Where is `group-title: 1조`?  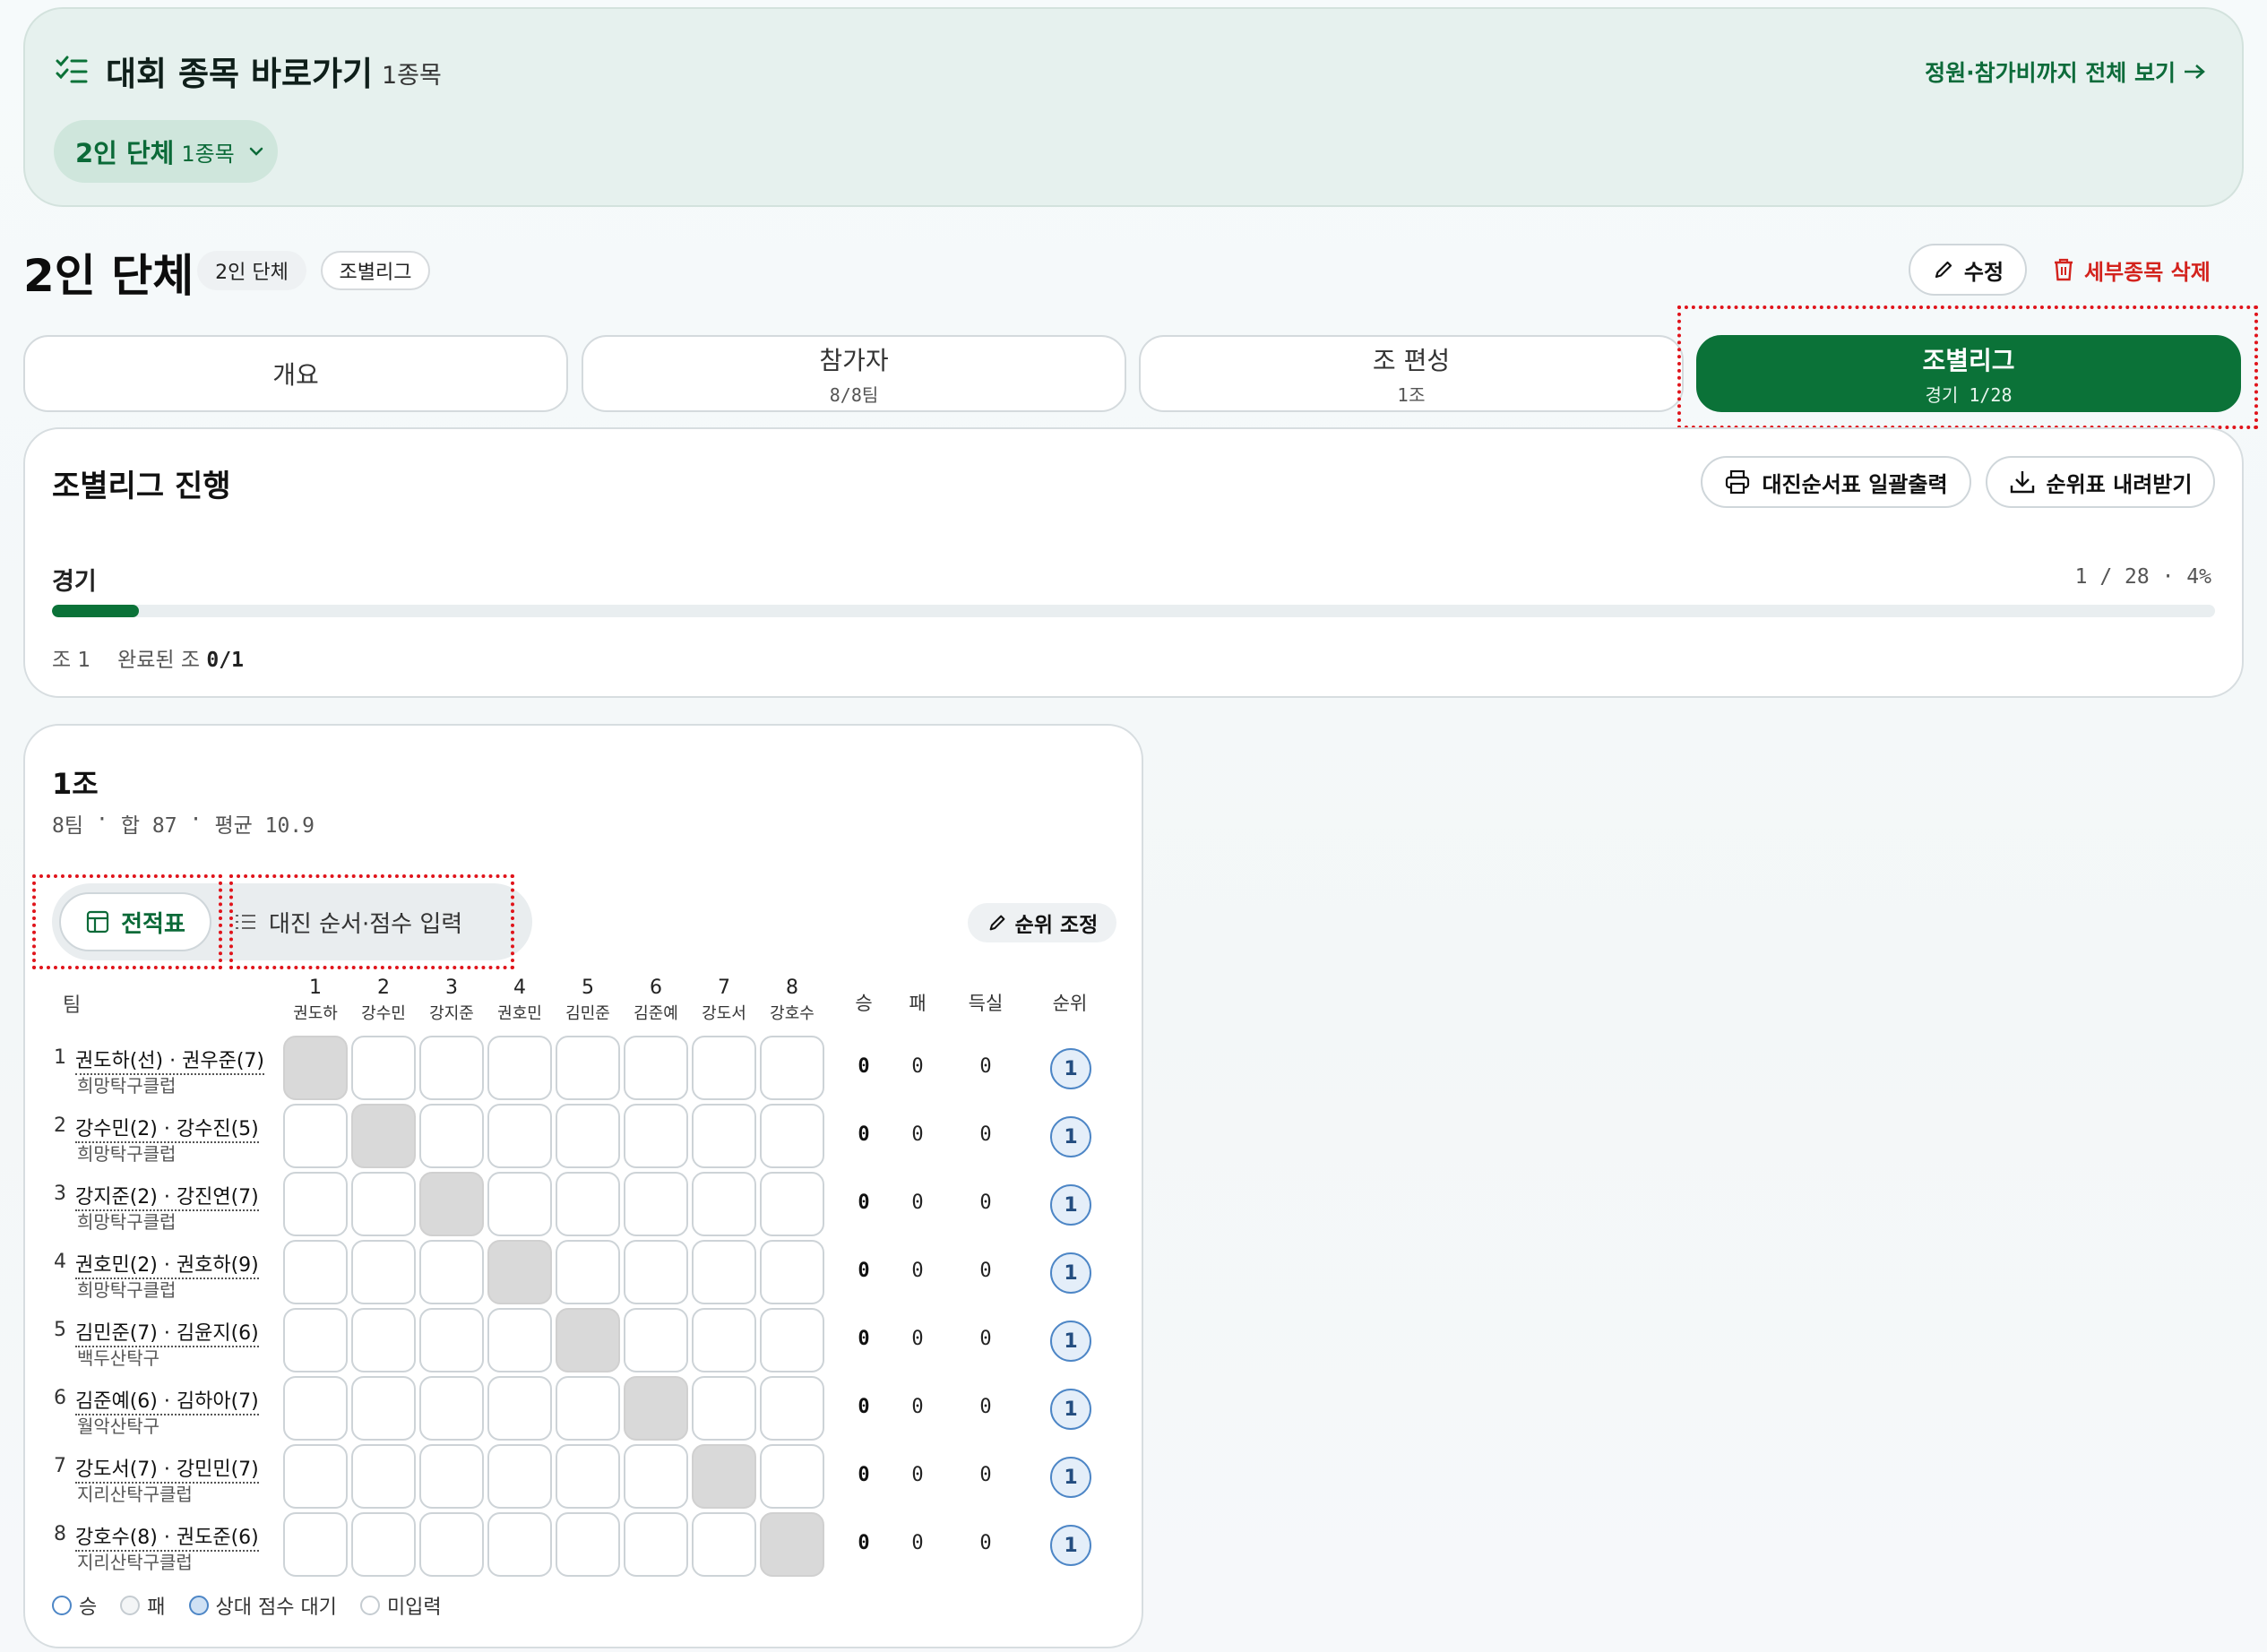 group-title: 1조 is located at coordinates (75, 784).